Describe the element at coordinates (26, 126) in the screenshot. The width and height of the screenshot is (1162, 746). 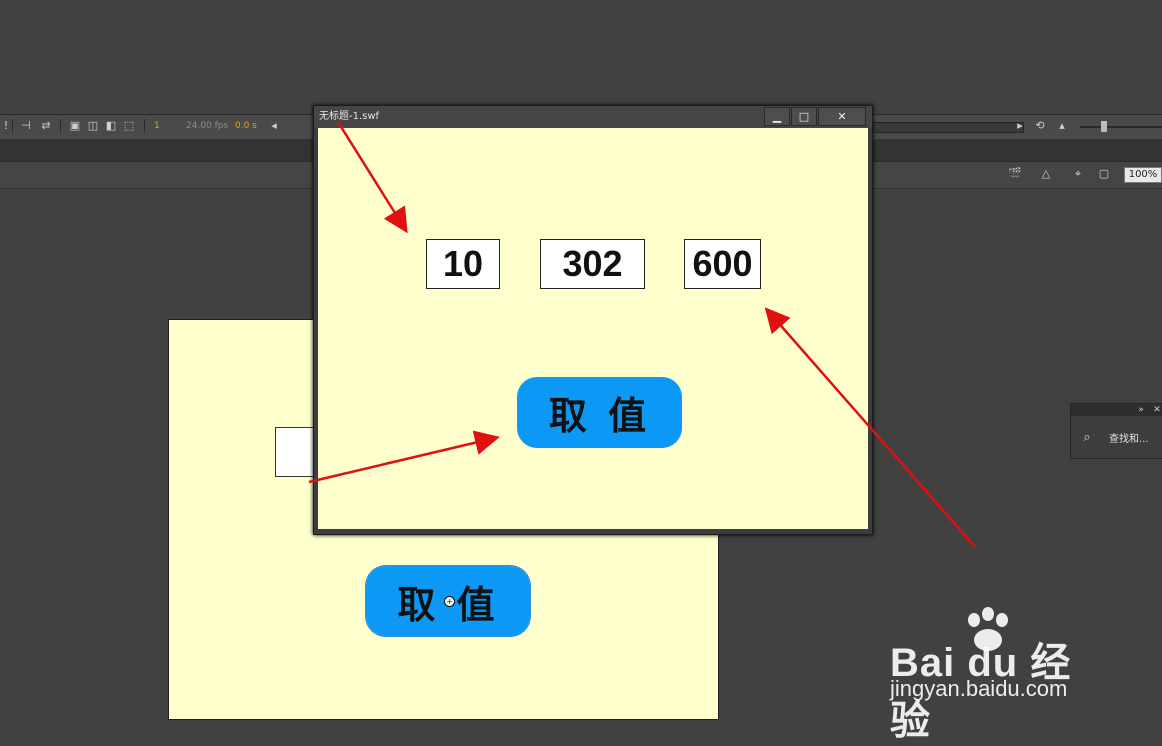
I see `center-frame-icon: ⊣` at that location.